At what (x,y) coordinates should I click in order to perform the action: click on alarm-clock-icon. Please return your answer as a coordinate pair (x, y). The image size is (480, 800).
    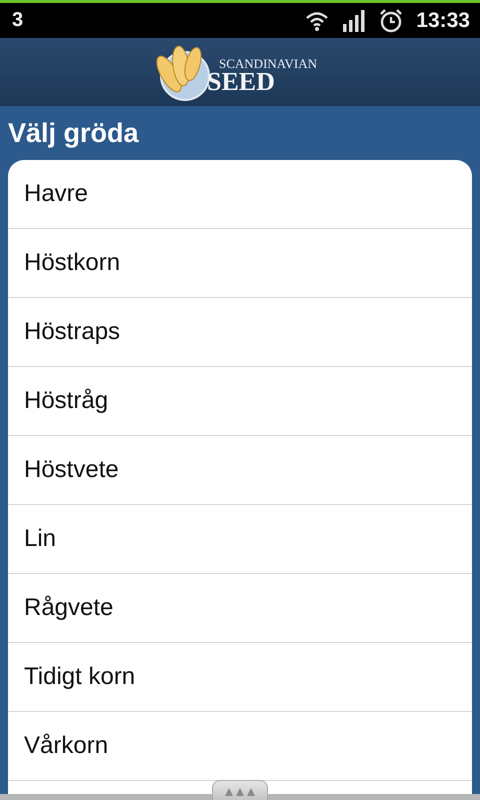
    Looking at the image, I should click on (391, 20).